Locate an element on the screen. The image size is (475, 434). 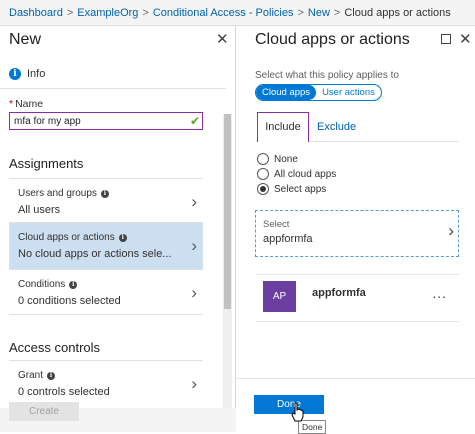
toggle-cloud-apps: Cloud apps is located at coordinates (286, 92).